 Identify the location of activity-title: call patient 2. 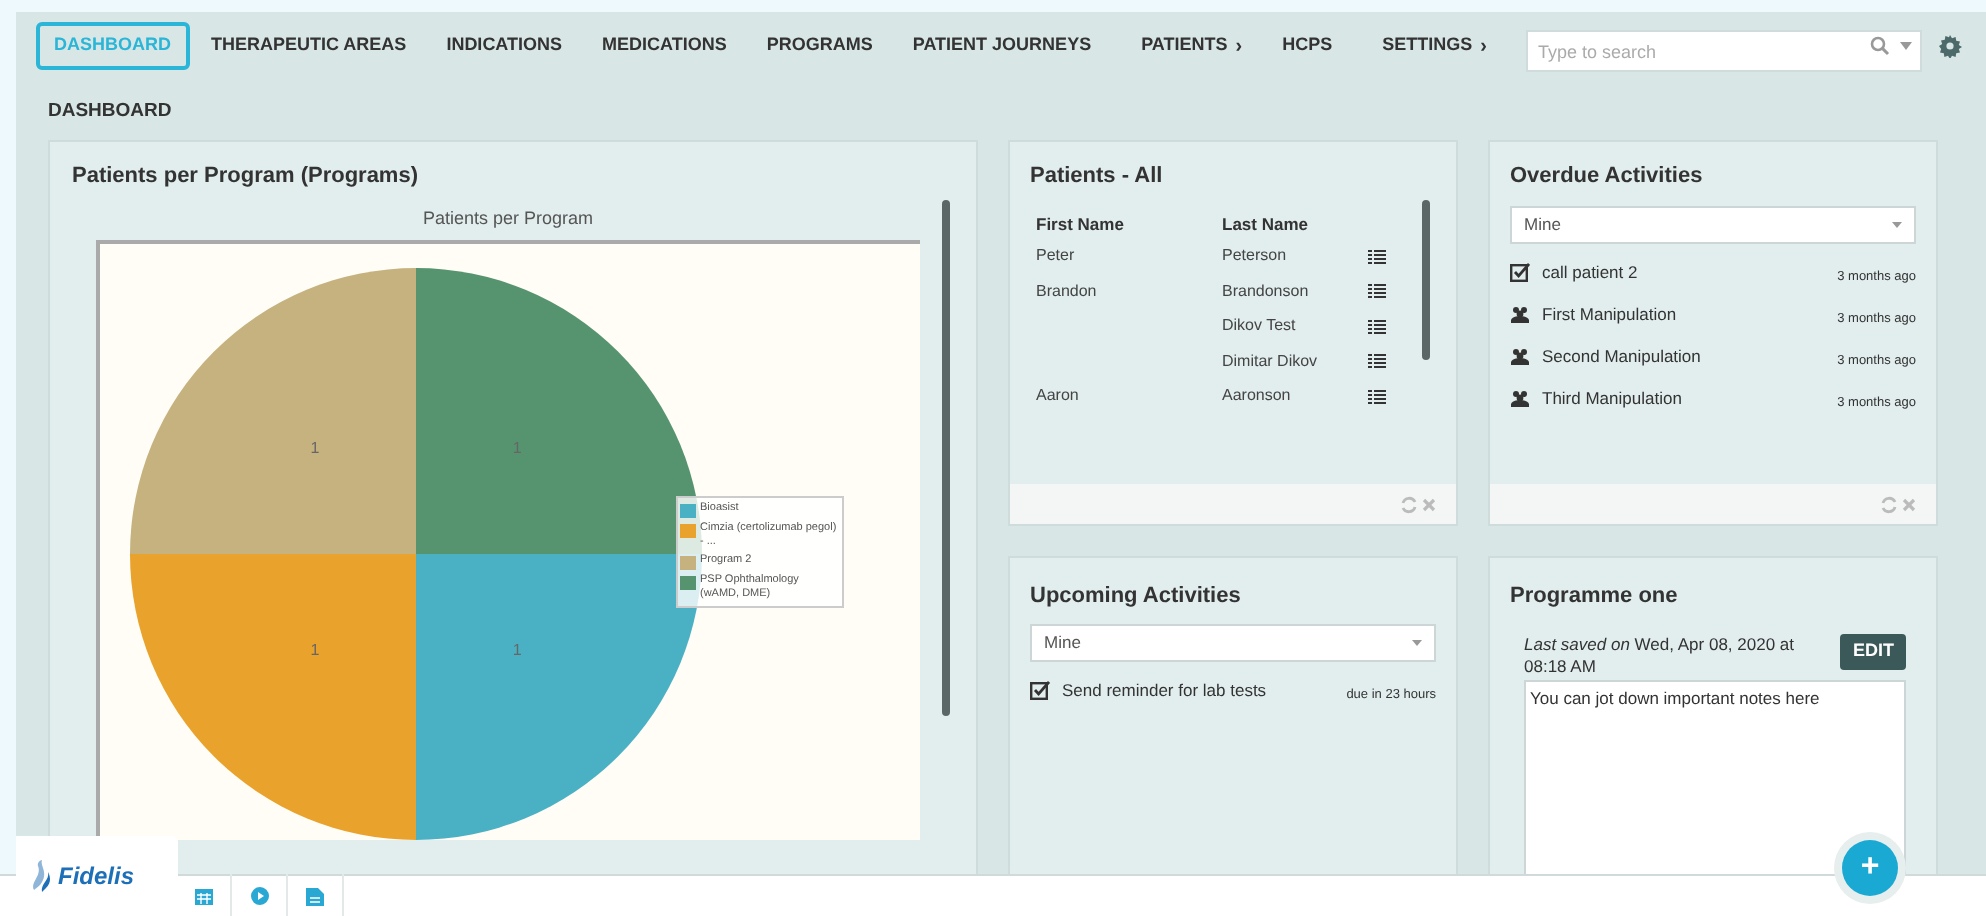
(1684, 272).